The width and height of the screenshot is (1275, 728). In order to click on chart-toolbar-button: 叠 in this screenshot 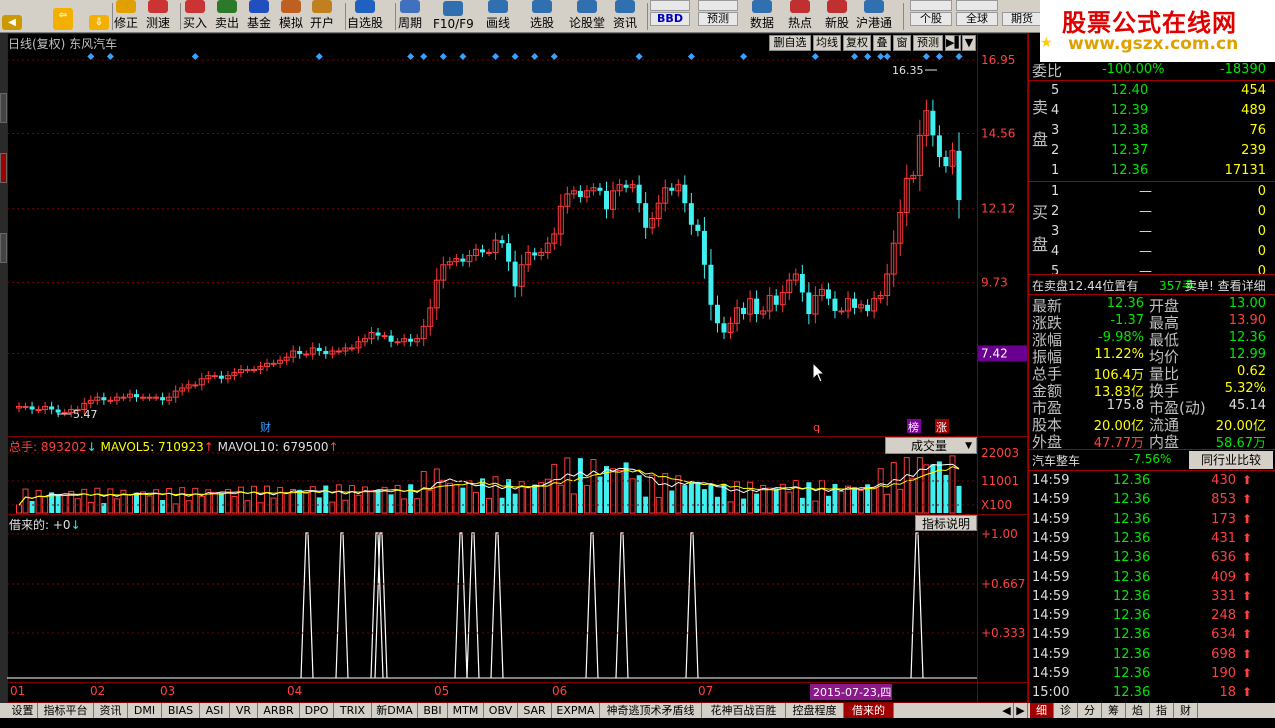, I will do `click(882, 43)`.